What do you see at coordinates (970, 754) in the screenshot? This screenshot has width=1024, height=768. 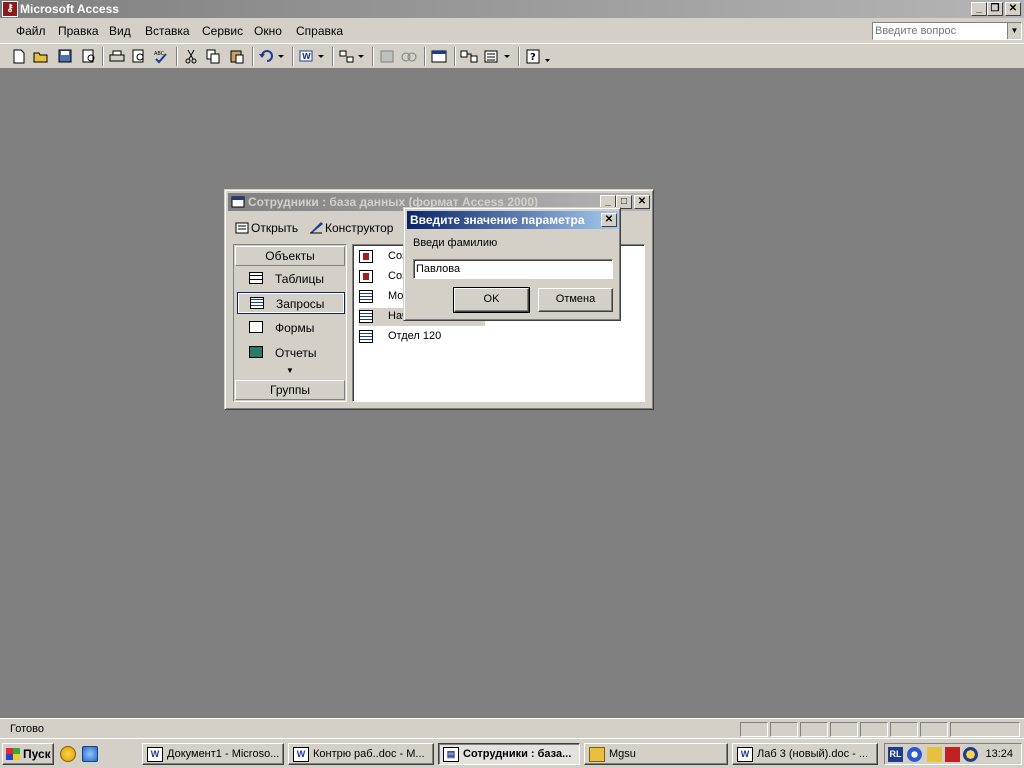 I see `network-icon` at bounding box center [970, 754].